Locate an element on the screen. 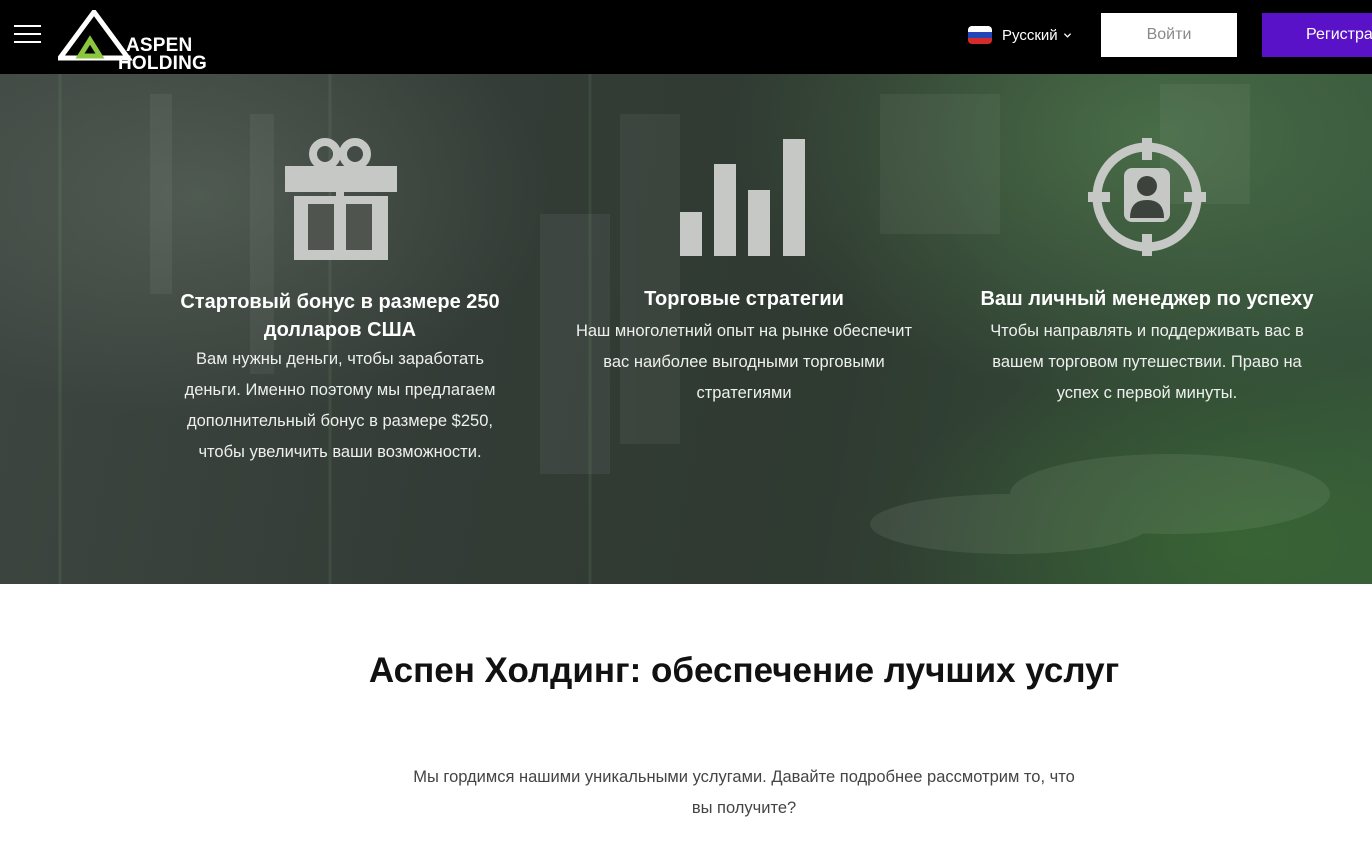  section-title: Аспен Холдинг: обеспечение лучших услуг is located at coordinates (744, 670).